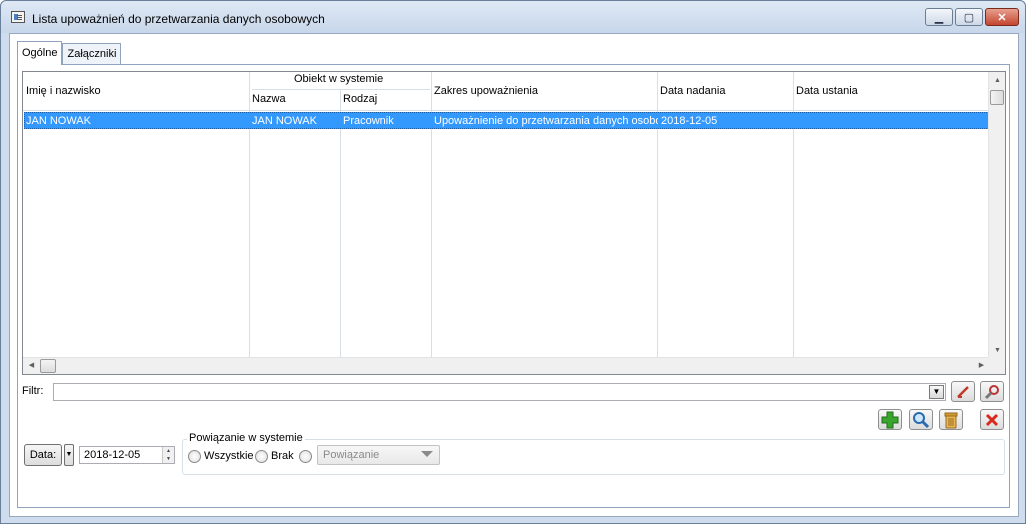 Image resolution: width=1026 pixels, height=524 pixels. Describe the element at coordinates (689, 121) in the screenshot. I see `cell-data-nadania: 2018-12-05` at that location.